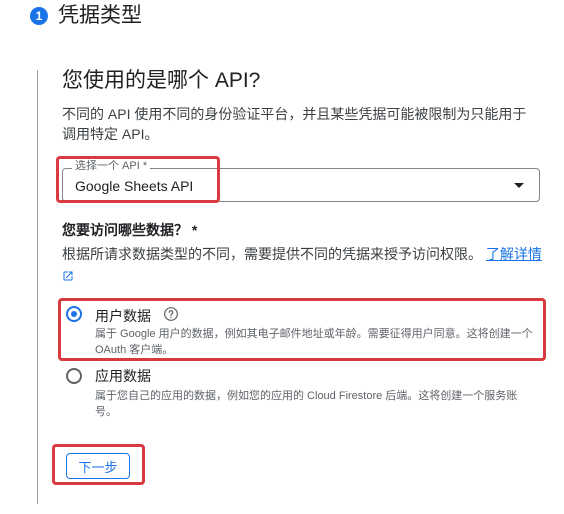 This screenshot has width=564, height=514. I want to click on dropdown-arrow-icon, so click(519, 185).